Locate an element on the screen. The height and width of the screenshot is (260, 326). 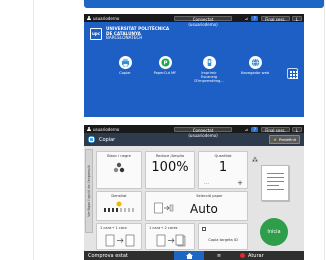
svg-text: P is located at coordinates (165, 63).